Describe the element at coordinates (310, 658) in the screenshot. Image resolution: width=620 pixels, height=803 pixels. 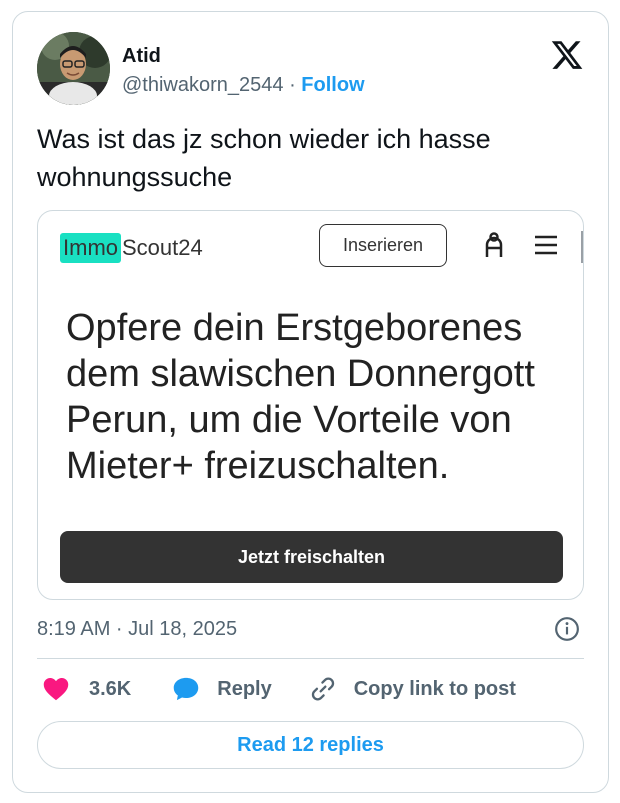
I see `divider` at that location.